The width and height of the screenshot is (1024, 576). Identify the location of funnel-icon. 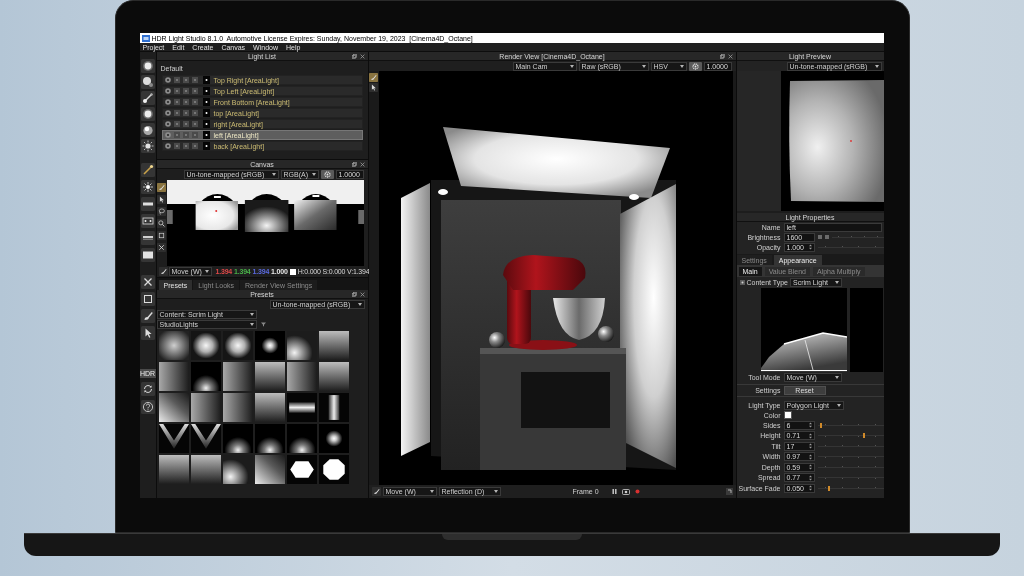
(263, 324).